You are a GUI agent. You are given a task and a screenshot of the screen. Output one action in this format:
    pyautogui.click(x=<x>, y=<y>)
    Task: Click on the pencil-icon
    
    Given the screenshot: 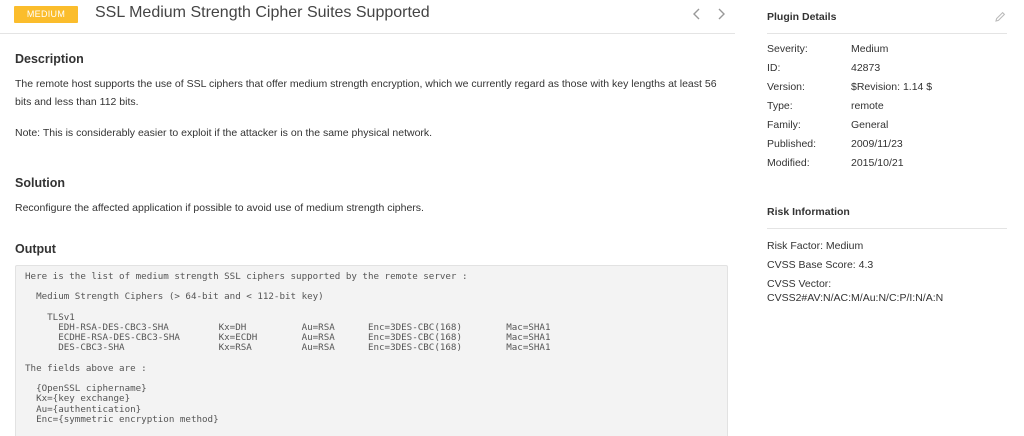 What is the action you would take?
    pyautogui.click(x=1000, y=16)
    